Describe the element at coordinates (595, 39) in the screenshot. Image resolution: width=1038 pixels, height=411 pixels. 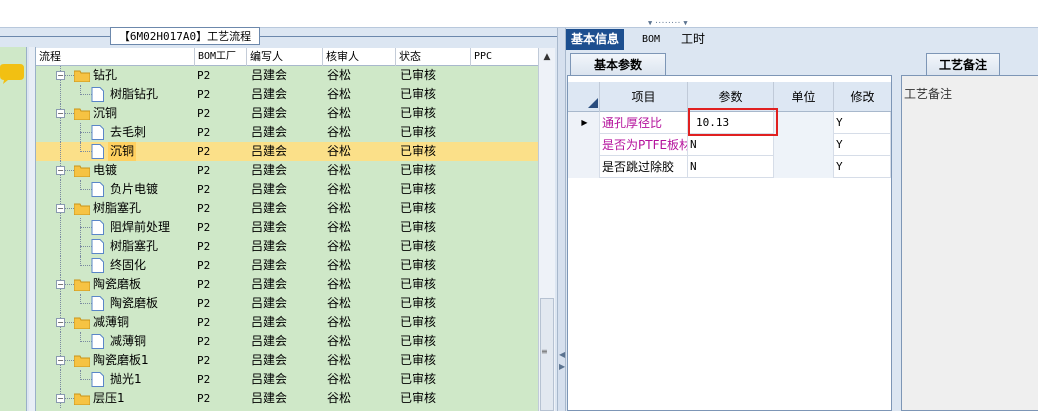
I see `tab-basic-info: 基本信息` at that location.